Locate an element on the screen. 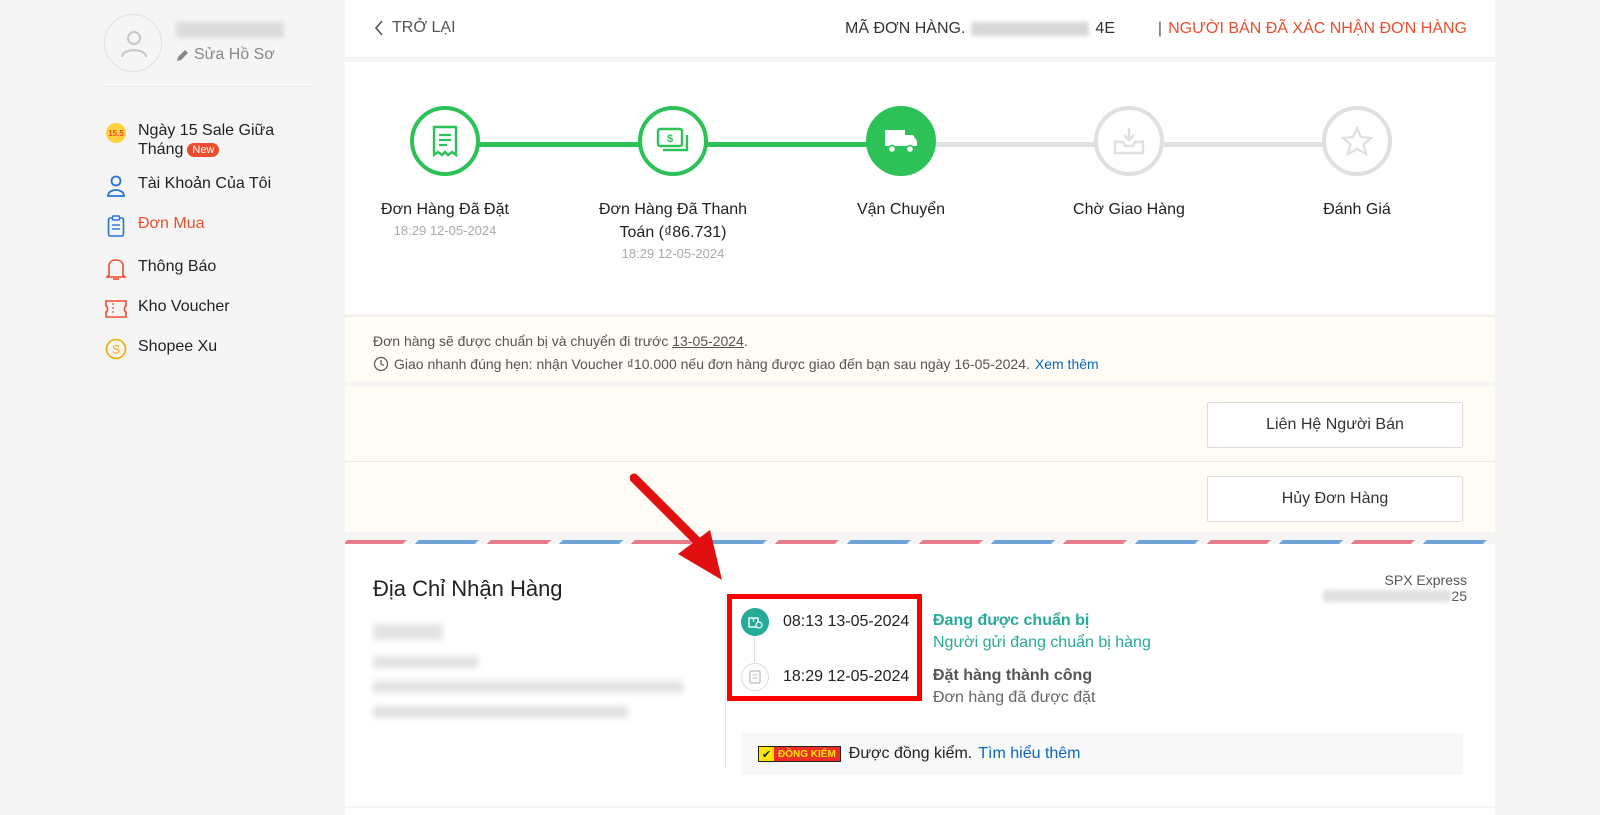 The width and height of the screenshot is (1600, 815). sidebar-item-sale: 15.5 Ngày 15 Sale Giữa Tháng New is located at coordinates (196, 140).